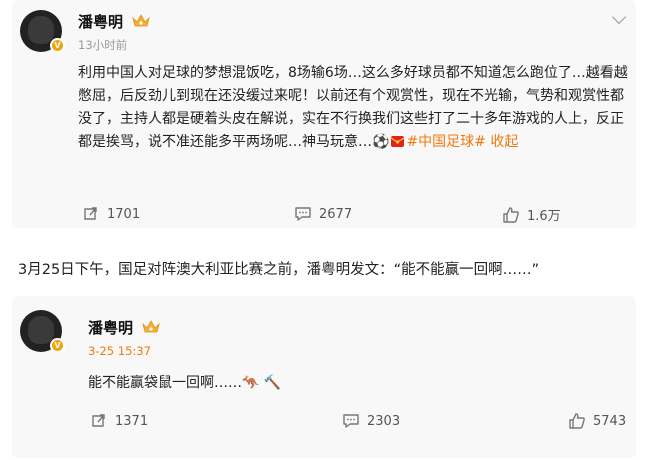  What do you see at coordinates (251, 383) in the screenshot?
I see `kangaroo-emoji: 🦘` at bounding box center [251, 383].